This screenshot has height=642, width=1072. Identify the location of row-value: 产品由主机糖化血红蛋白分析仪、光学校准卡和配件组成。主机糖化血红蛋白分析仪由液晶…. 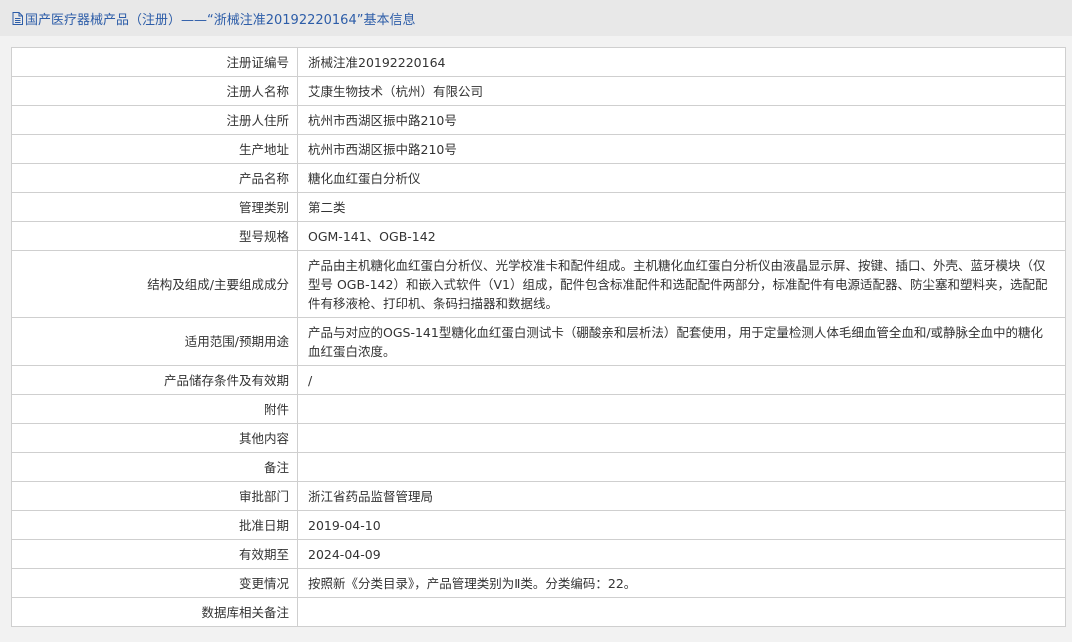
(681, 284).